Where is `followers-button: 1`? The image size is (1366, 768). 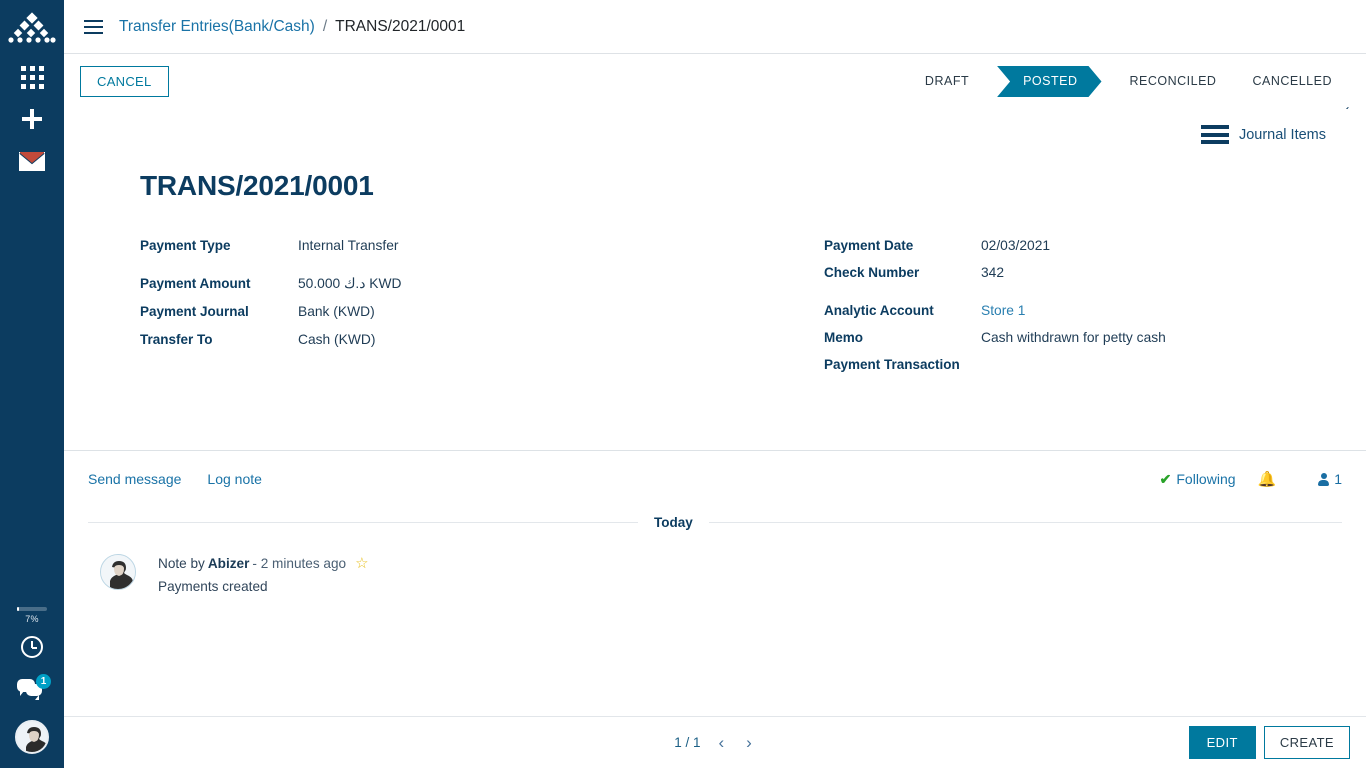
followers-button: 1 is located at coordinates (1330, 479).